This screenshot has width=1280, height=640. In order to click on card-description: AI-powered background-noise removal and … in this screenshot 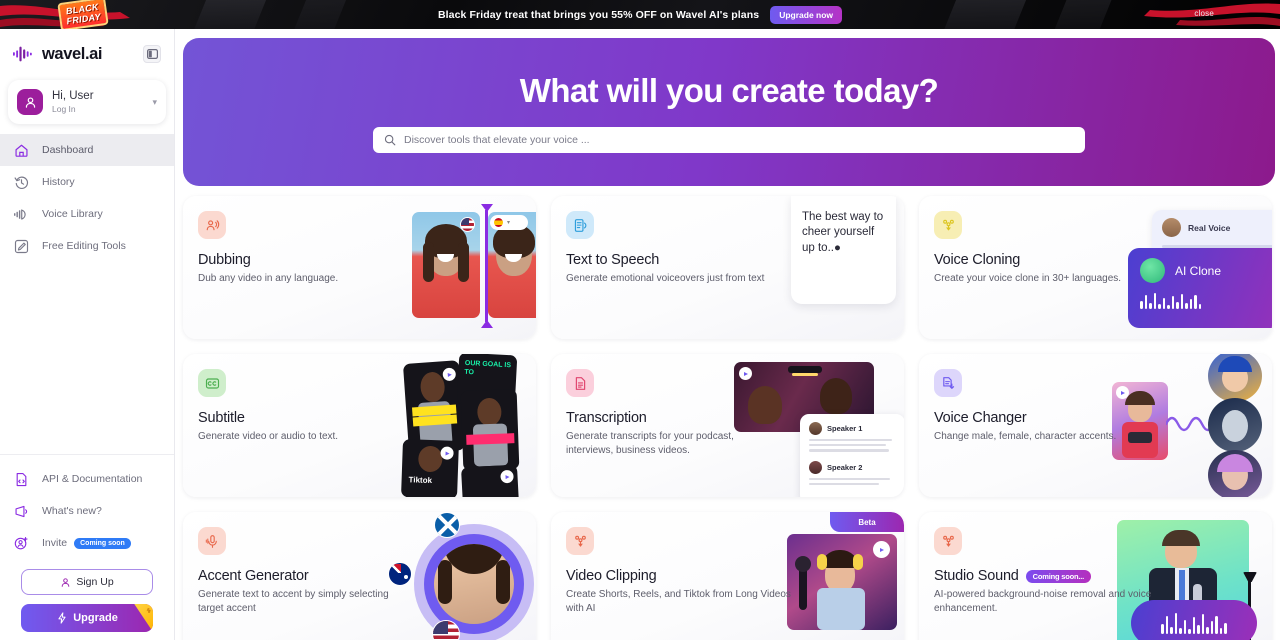, I will do `click(1043, 601)`.